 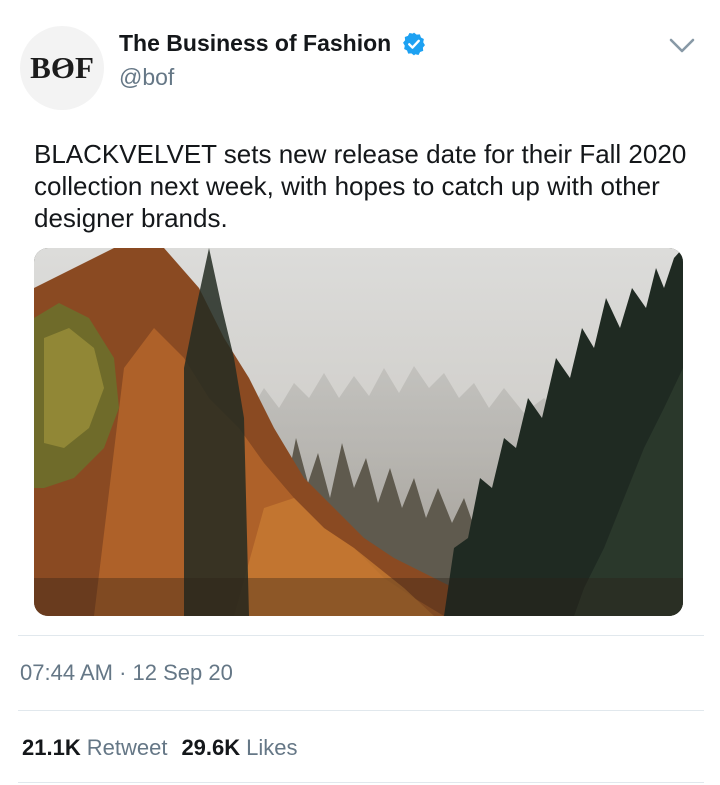 I want to click on retweet-label: Retweet, so click(x=127, y=748).